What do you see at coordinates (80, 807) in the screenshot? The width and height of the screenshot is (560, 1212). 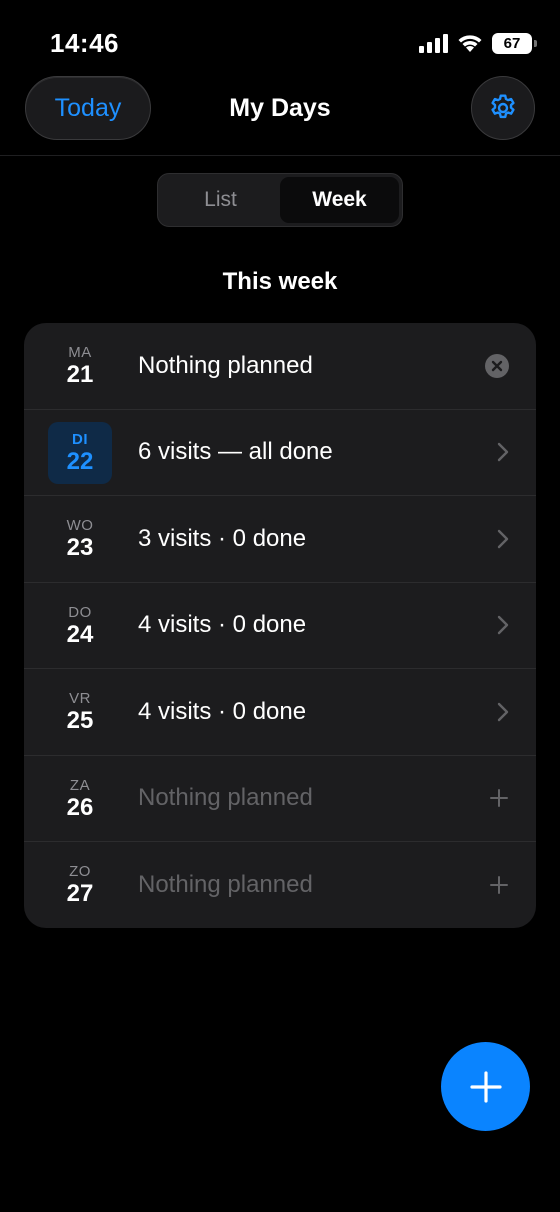 I see `day-number: 26` at bounding box center [80, 807].